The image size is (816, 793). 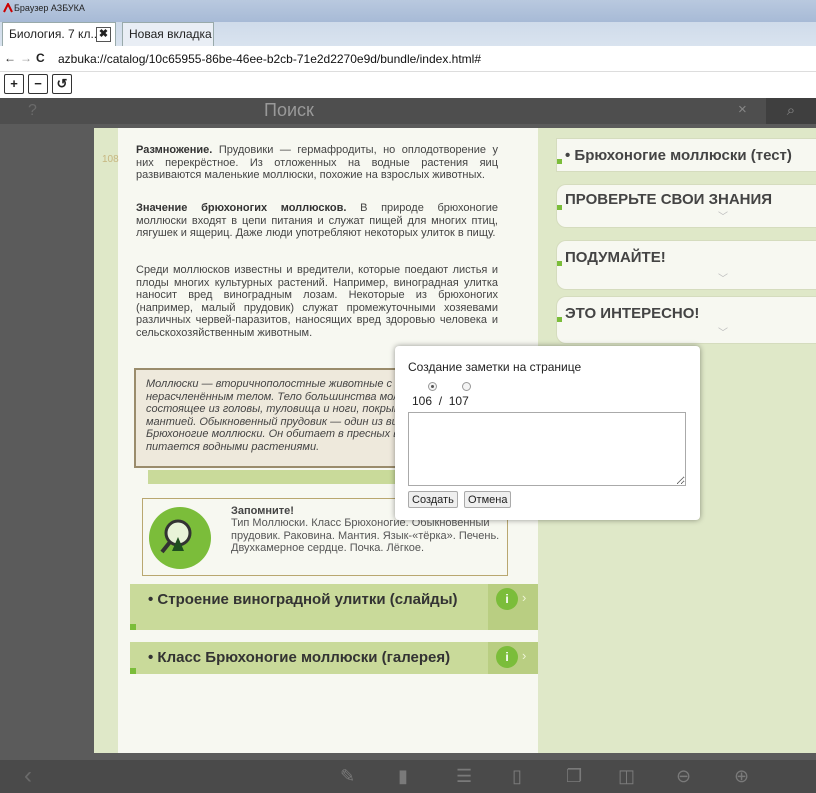 I want to click on paragraph-heading: Значение брюхоногих моллюсков., so click(x=241, y=208).